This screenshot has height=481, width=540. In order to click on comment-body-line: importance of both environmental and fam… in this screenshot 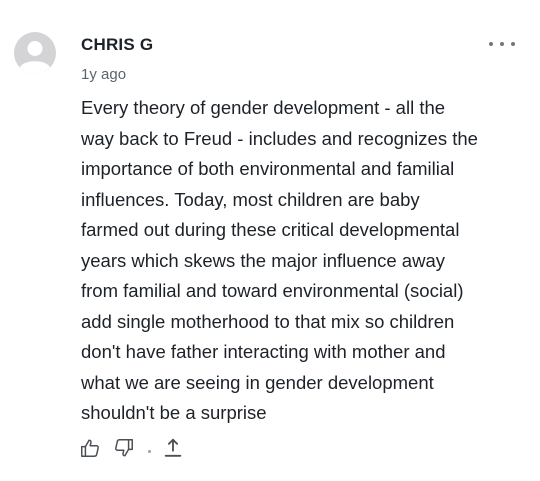, I will do `click(268, 168)`.